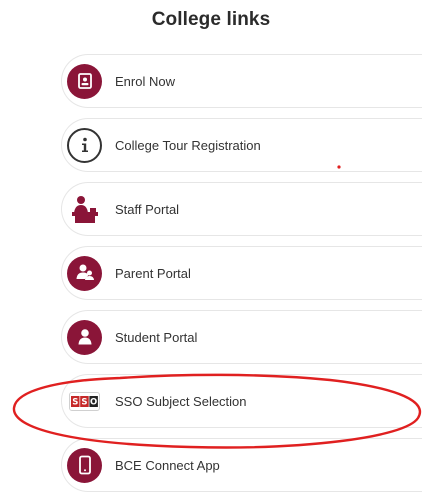 This screenshot has width=422, height=502. What do you see at coordinates (153, 273) in the screenshot?
I see `link-label: Parent Portal` at bounding box center [153, 273].